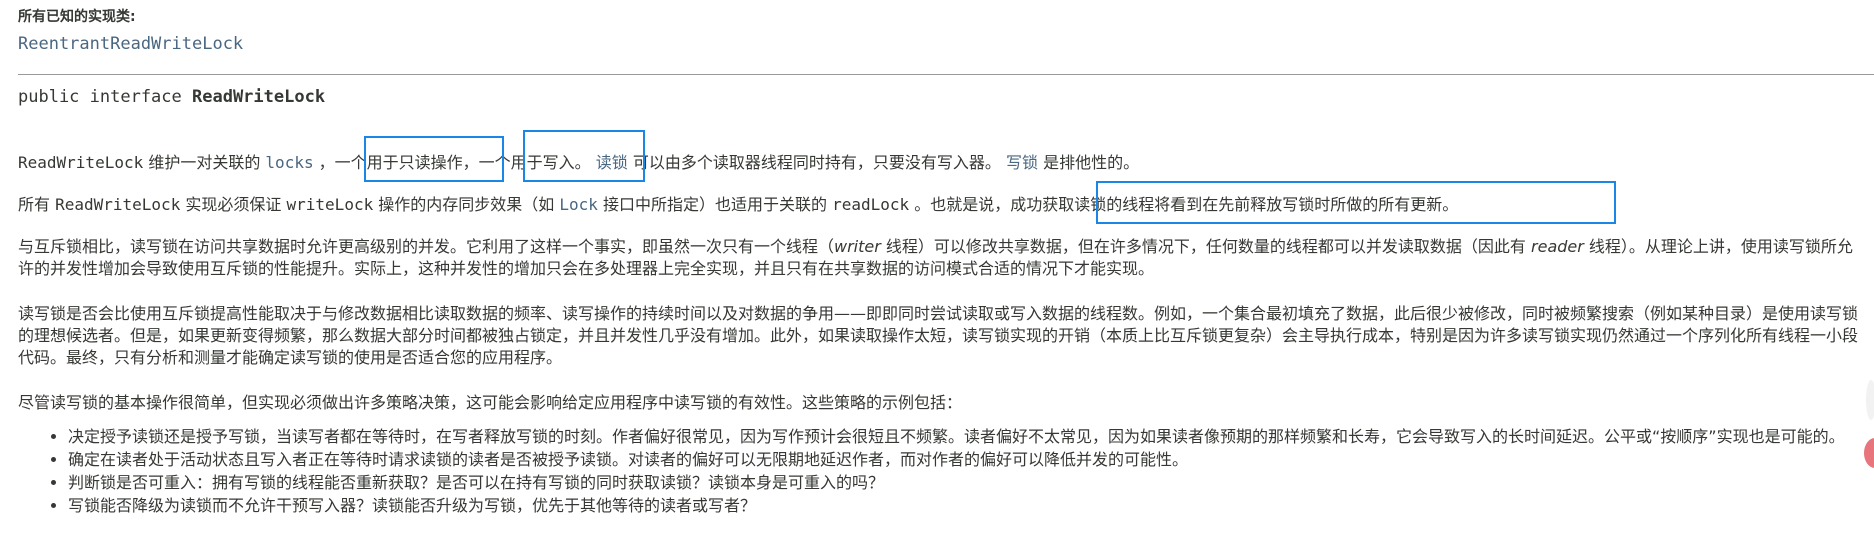 The image size is (1874, 560). What do you see at coordinates (105, 97) in the screenshot?
I see `declaration-prefix: public interface` at bounding box center [105, 97].